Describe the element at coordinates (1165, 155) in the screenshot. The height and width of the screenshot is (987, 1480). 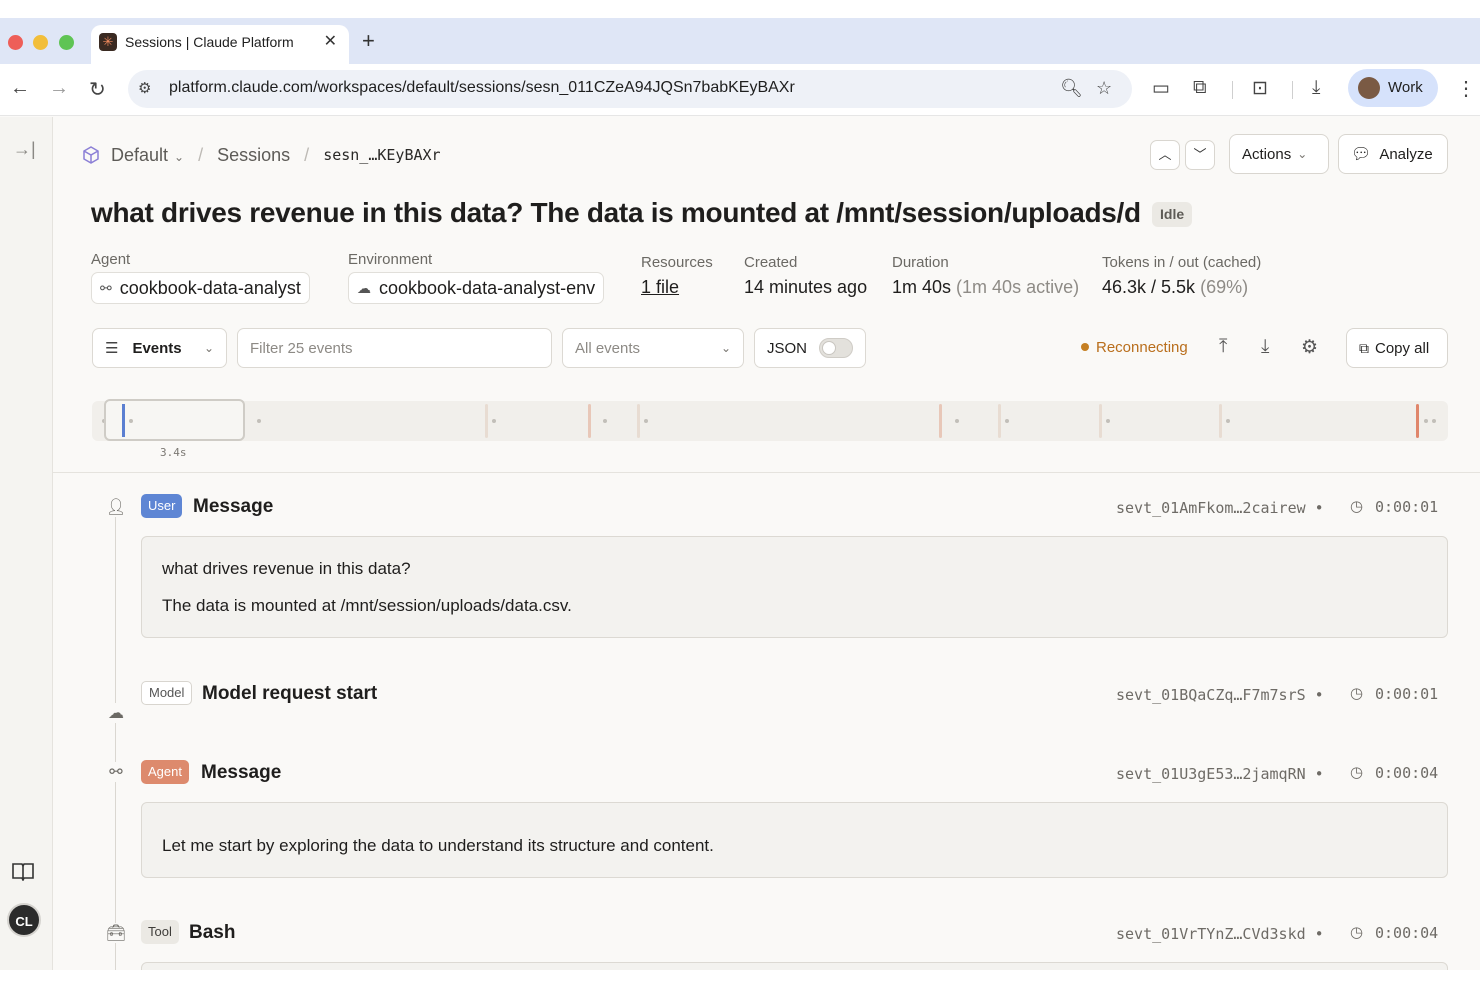
I see `previous-session-button: ︿` at that location.